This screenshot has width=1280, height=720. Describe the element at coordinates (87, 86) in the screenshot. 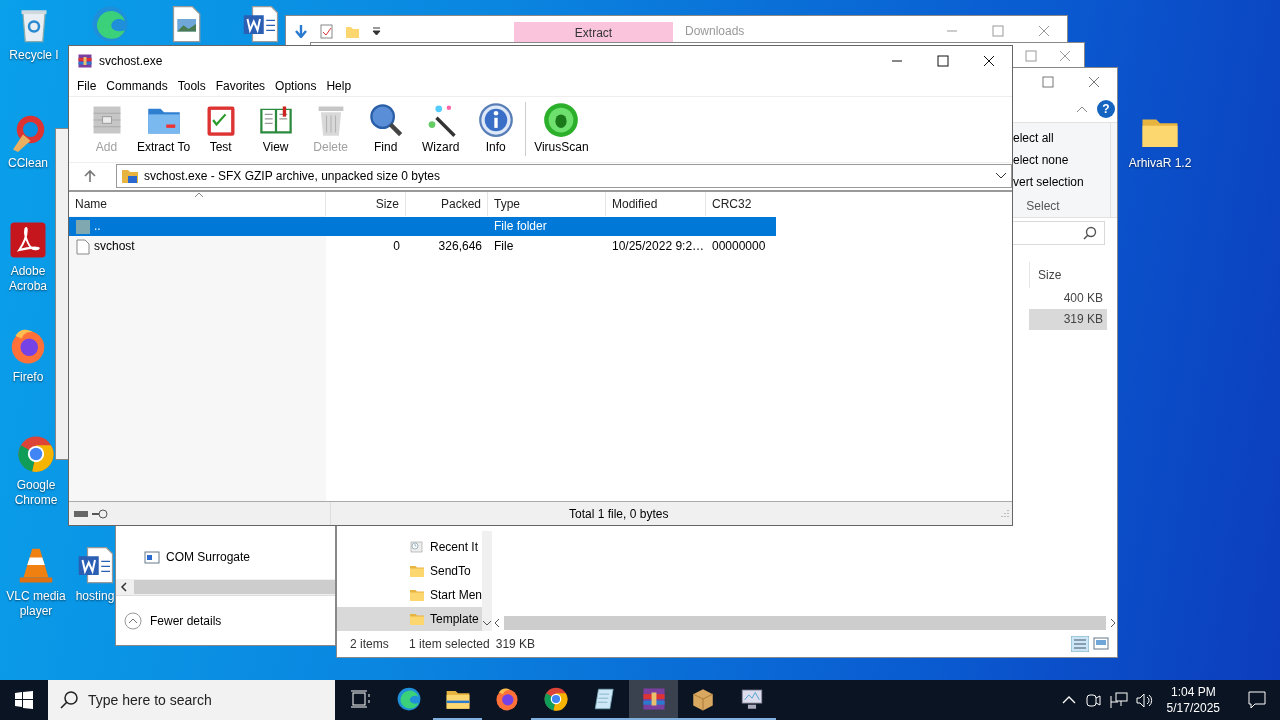

I see `menu-item: File` at that location.